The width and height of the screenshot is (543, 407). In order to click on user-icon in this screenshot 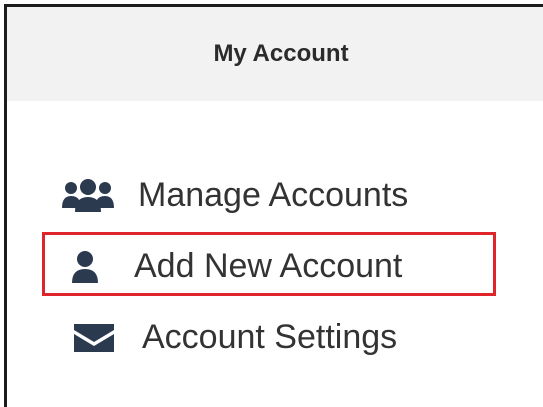, I will do `click(85, 267)`.